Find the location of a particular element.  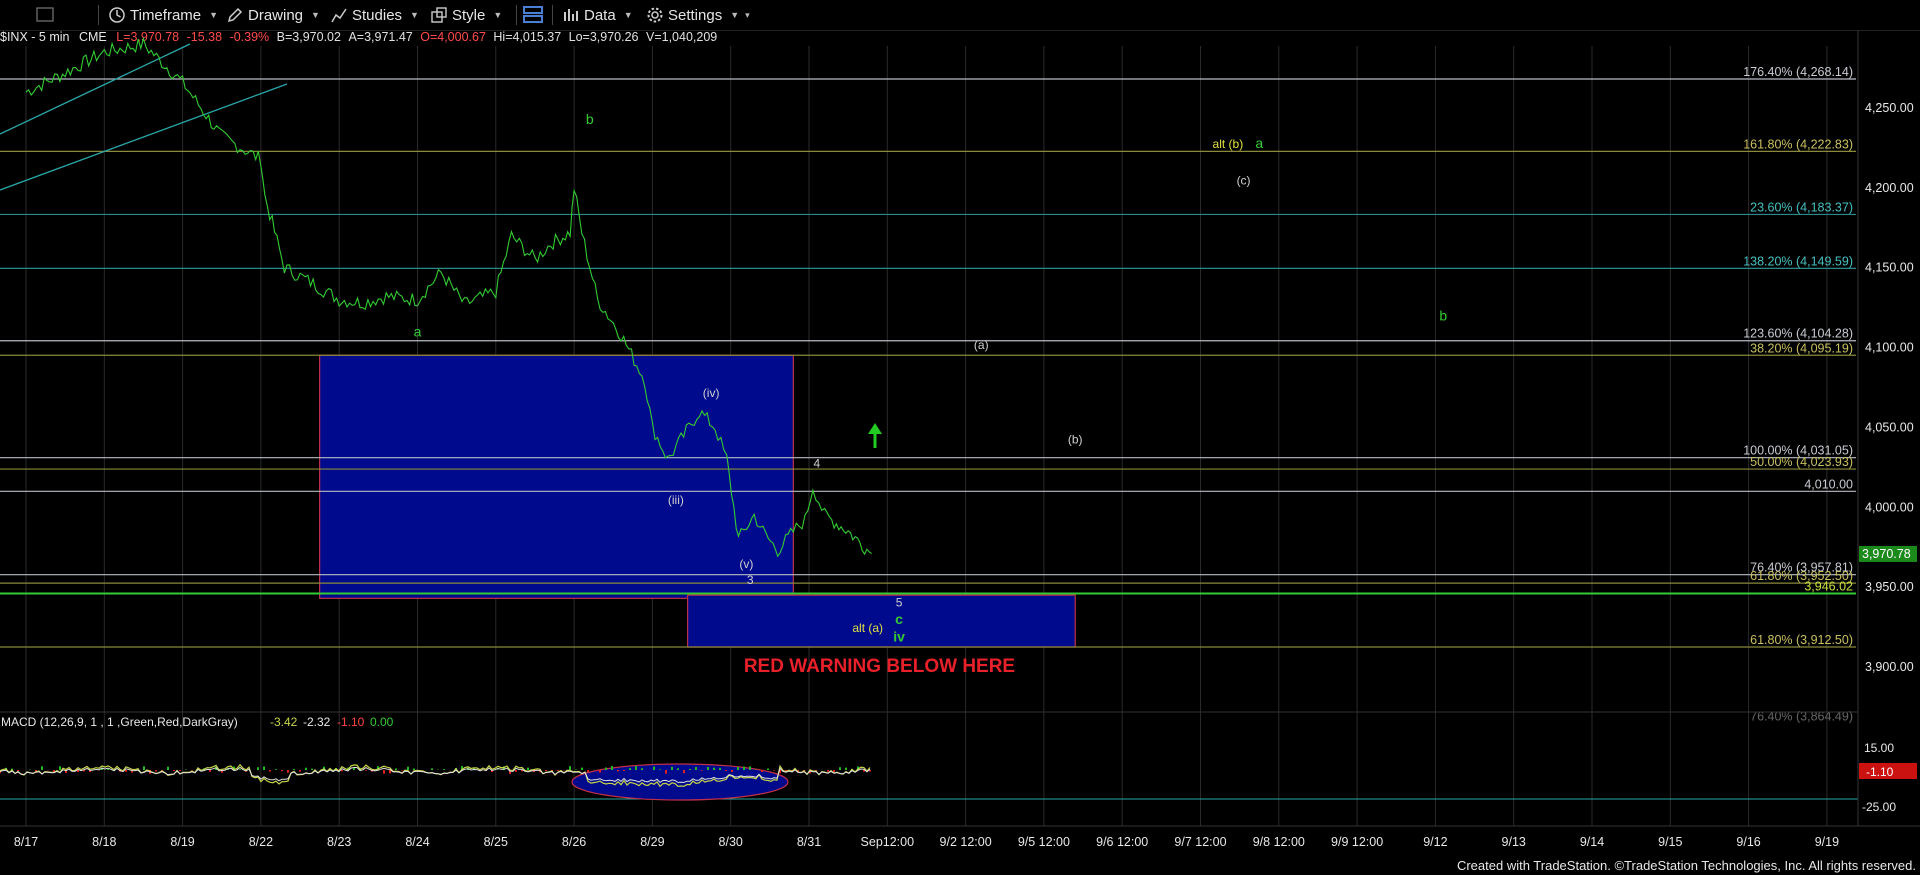

macd-axis-bottom: -25.00 is located at coordinates (1879, 807).